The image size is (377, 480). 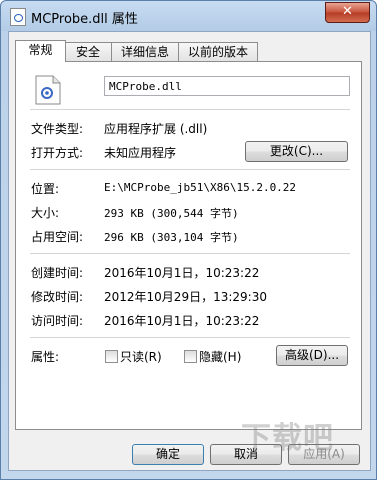 What do you see at coordinates (156, 129) in the screenshot?
I see `file-type-value: 应用程序扩展 (.dll)` at bounding box center [156, 129].